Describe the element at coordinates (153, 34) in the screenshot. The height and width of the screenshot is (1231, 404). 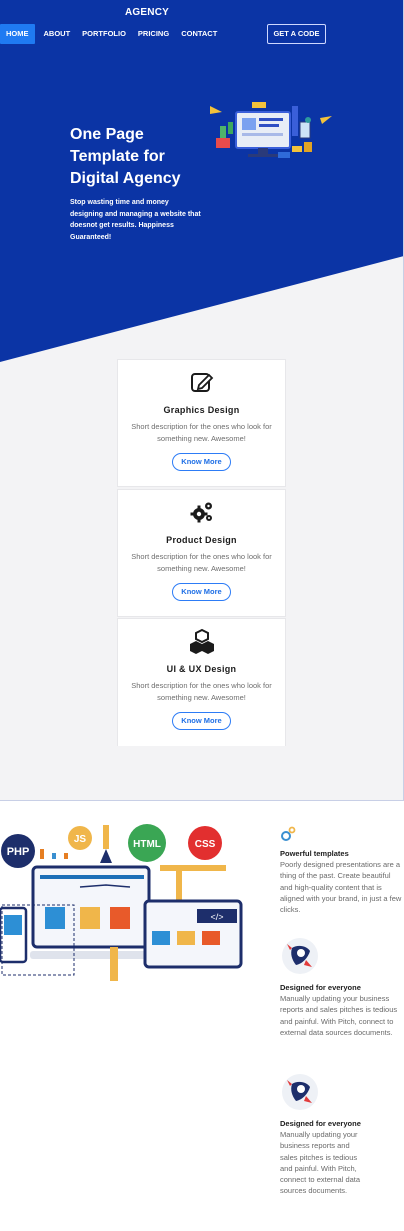
I see `nav-pricing: PRICING` at that location.